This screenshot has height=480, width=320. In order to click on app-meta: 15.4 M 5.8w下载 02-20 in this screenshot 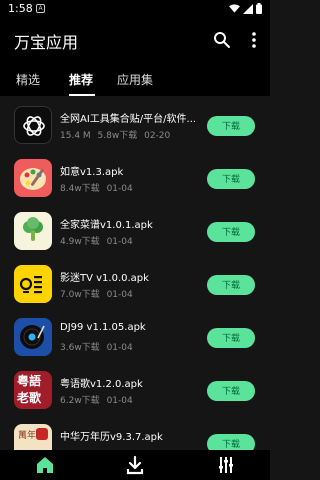, I will do `click(117, 134)`.